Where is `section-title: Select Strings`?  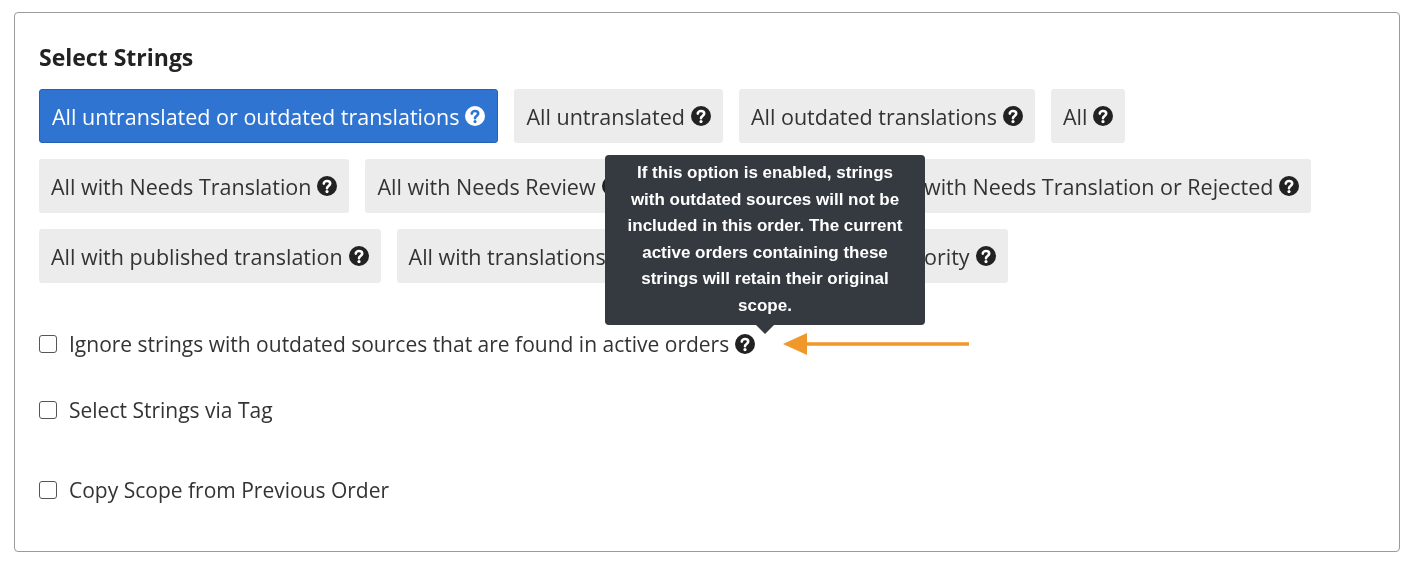
section-title: Select Strings is located at coordinates (116, 57).